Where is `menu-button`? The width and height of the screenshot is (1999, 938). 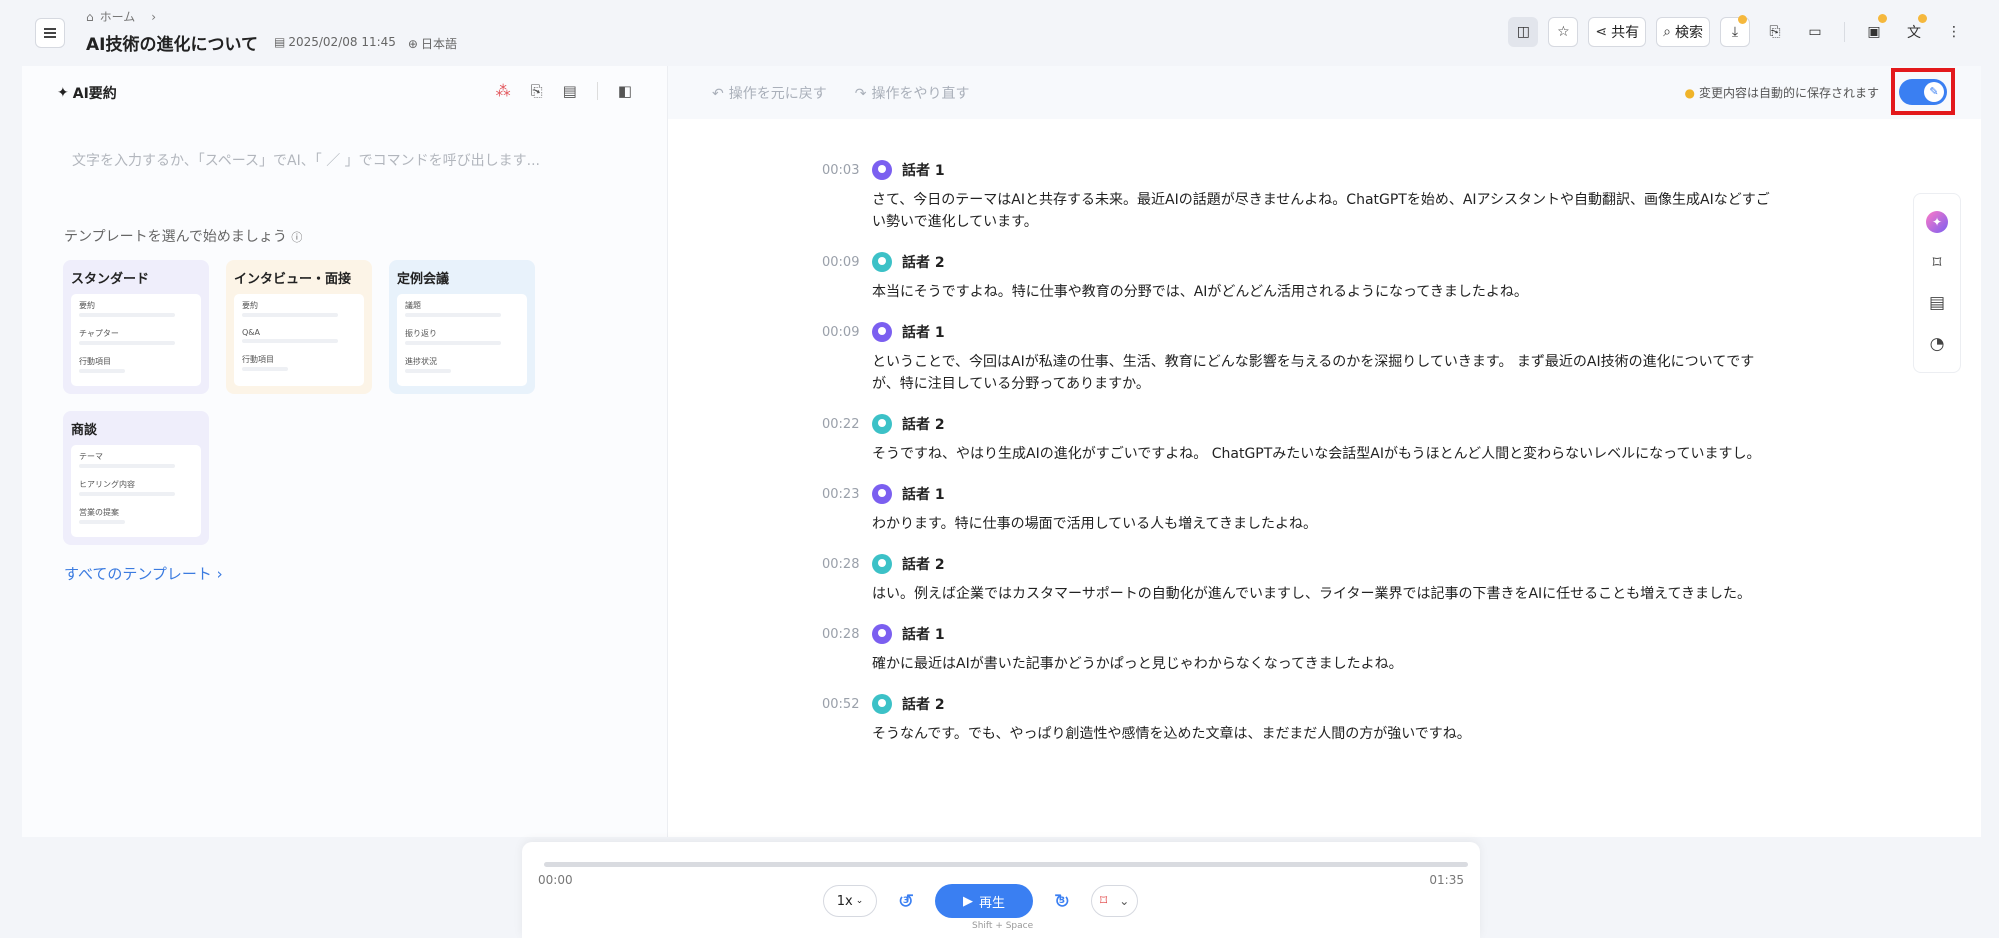 menu-button is located at coordinates (50, 33).